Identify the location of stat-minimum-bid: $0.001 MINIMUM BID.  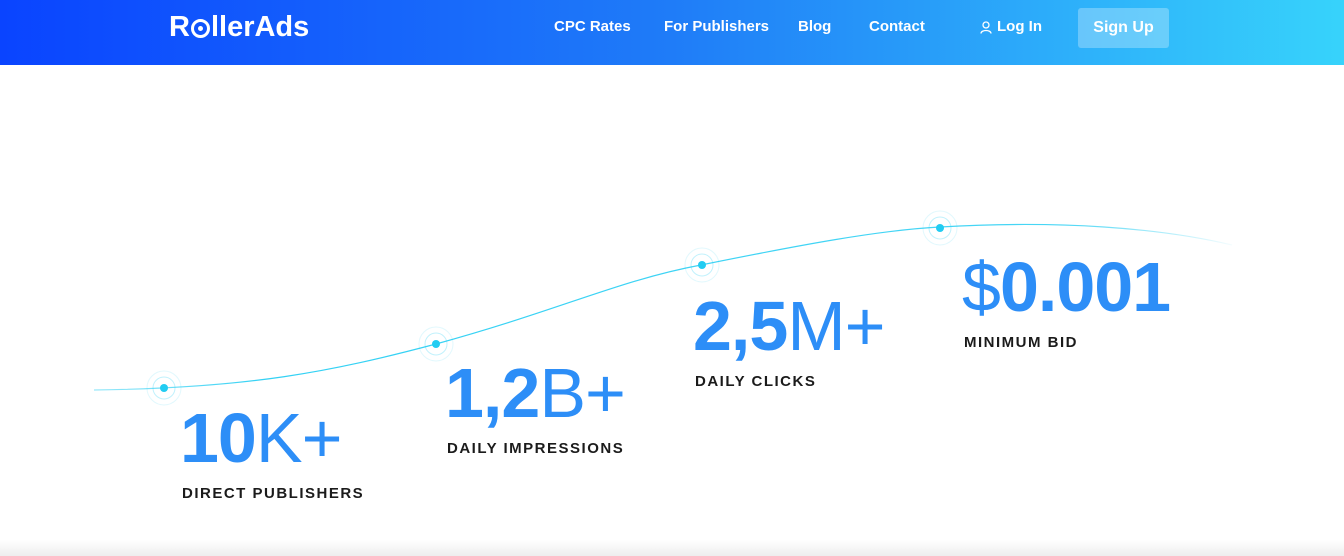
(1066, 301).